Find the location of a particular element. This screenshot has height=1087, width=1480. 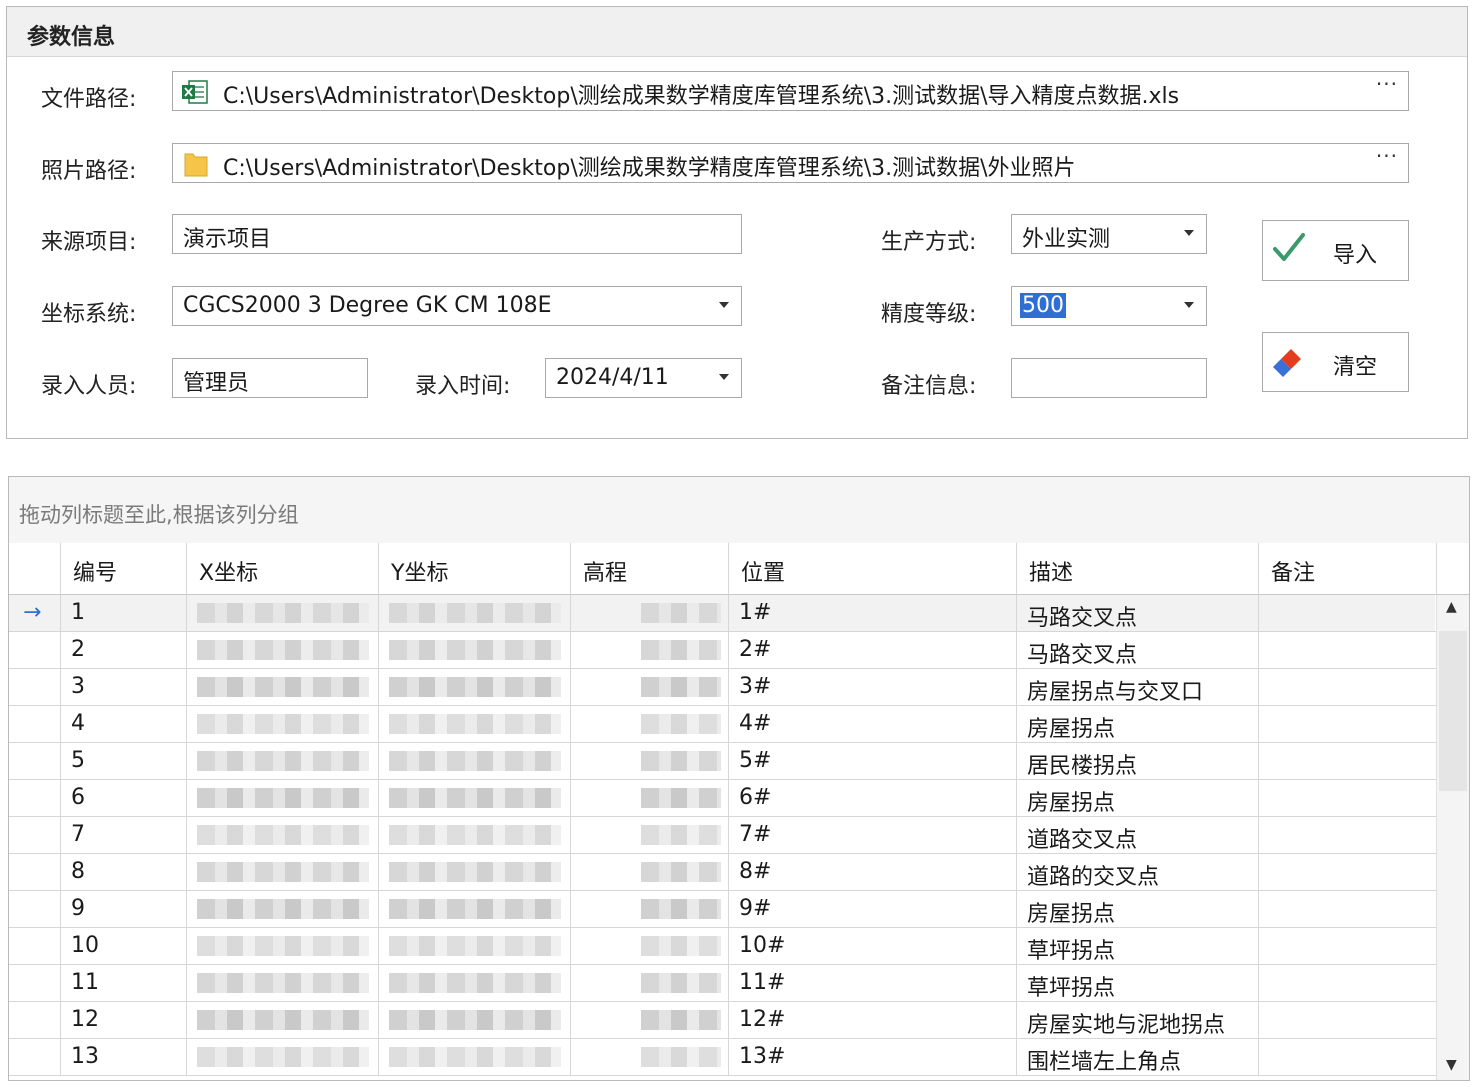

cell-id: 13 is located at coordinates (124, 1057).